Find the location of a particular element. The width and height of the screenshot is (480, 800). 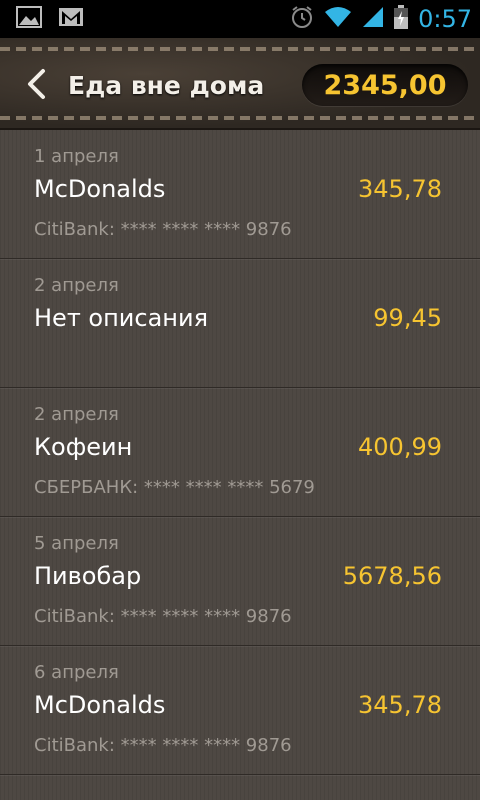

transaction-name: Пивобар is located at coordinates (88, 576).